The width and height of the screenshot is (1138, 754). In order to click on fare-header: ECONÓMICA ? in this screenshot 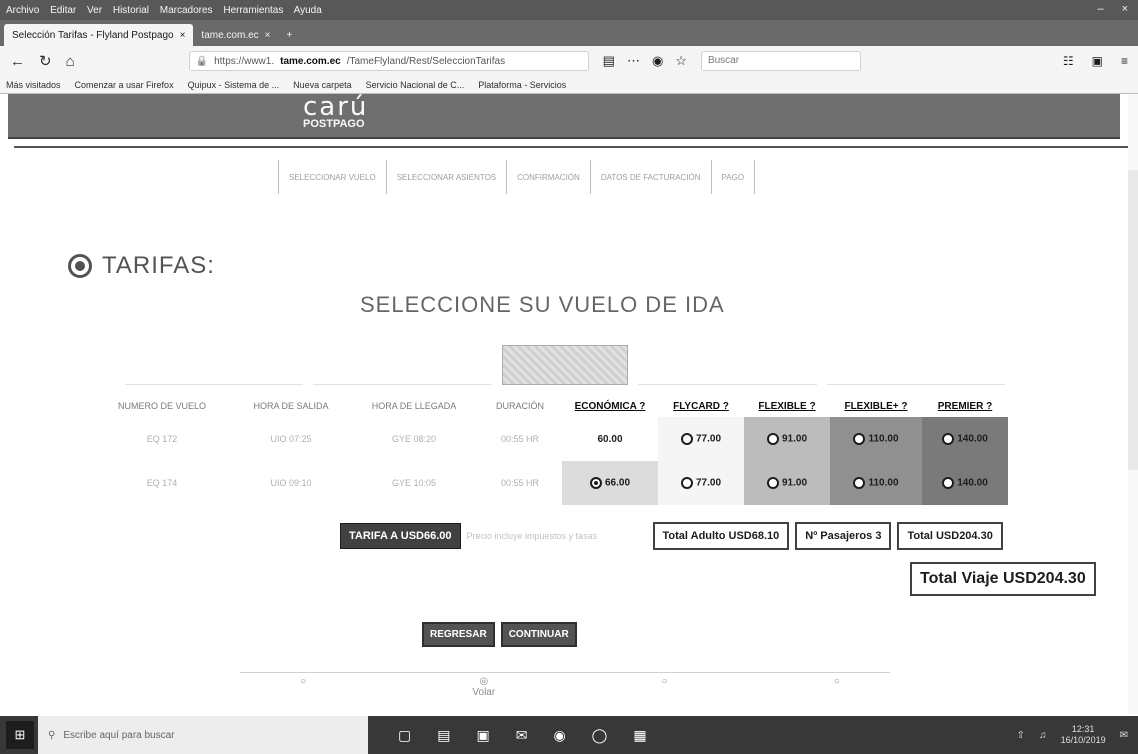, I will do `click(610, 406)`.